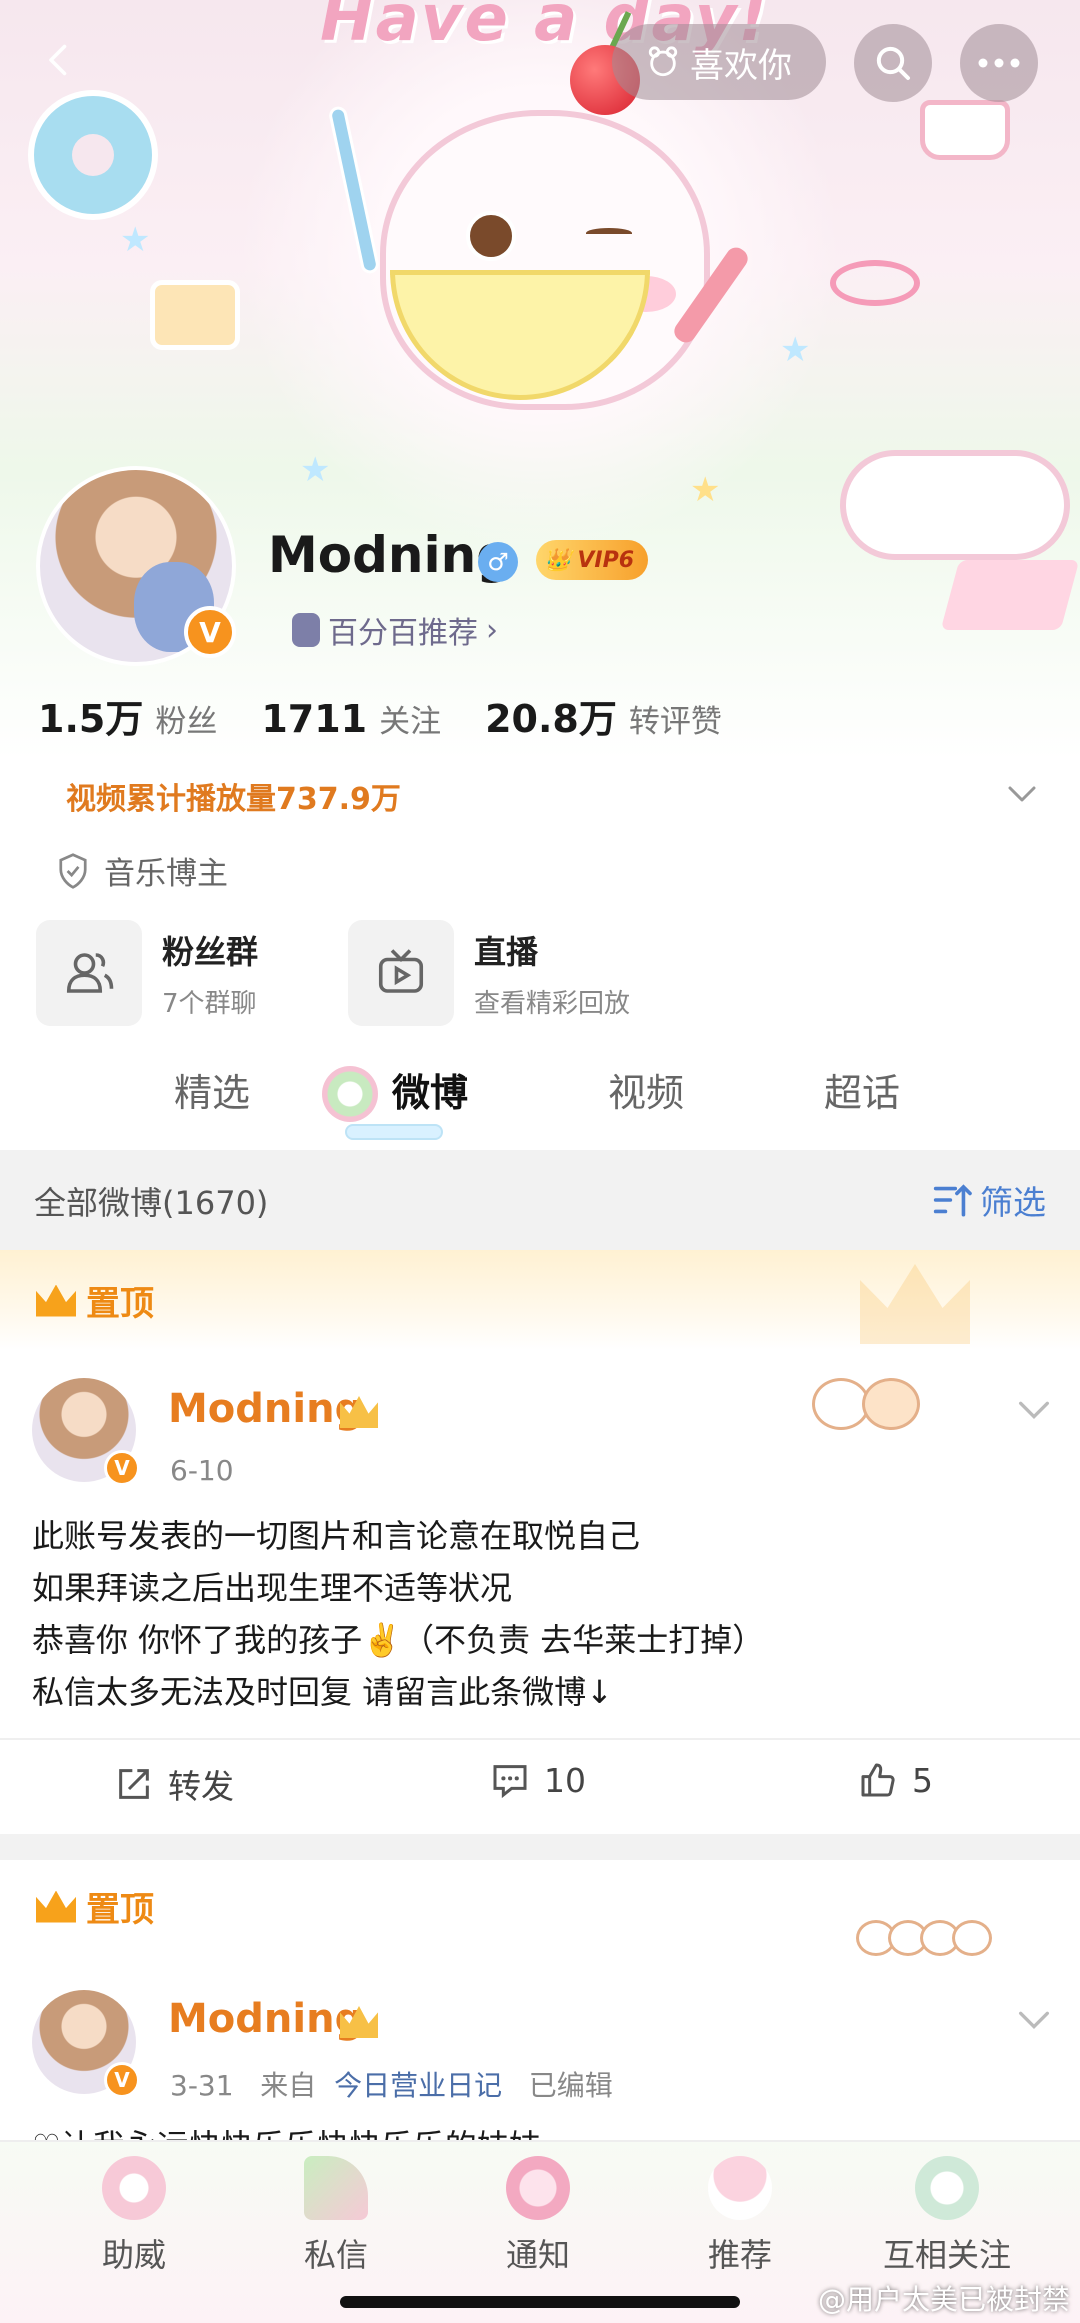 The height and width of the screenshot is (2323, 1080). Describe the element at coordinates (862, 1089) in the screenshot. I see `tab-super-topic: 超话` at that location.